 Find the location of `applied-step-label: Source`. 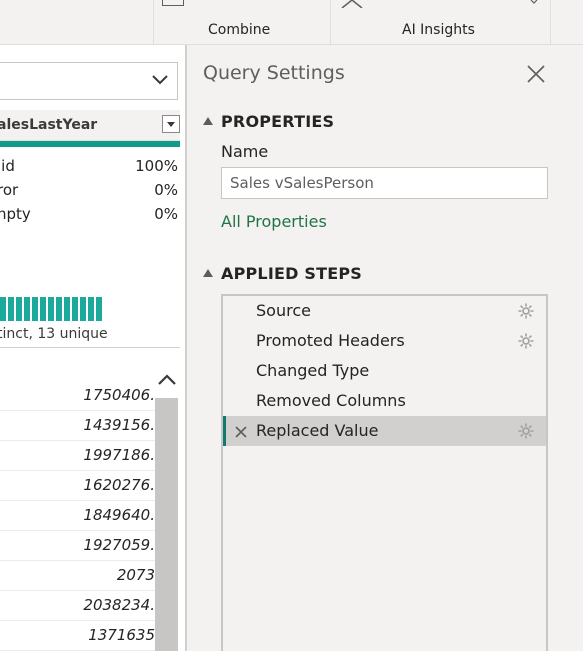

applied-step-label: Source is located at coordinates (283, 310).